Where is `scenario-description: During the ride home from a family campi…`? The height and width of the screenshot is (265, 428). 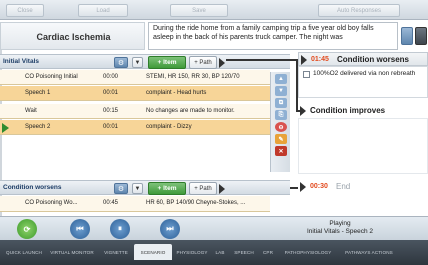
scenario-description: During the ride home from a family campi… is located at coordinates (273, 36).